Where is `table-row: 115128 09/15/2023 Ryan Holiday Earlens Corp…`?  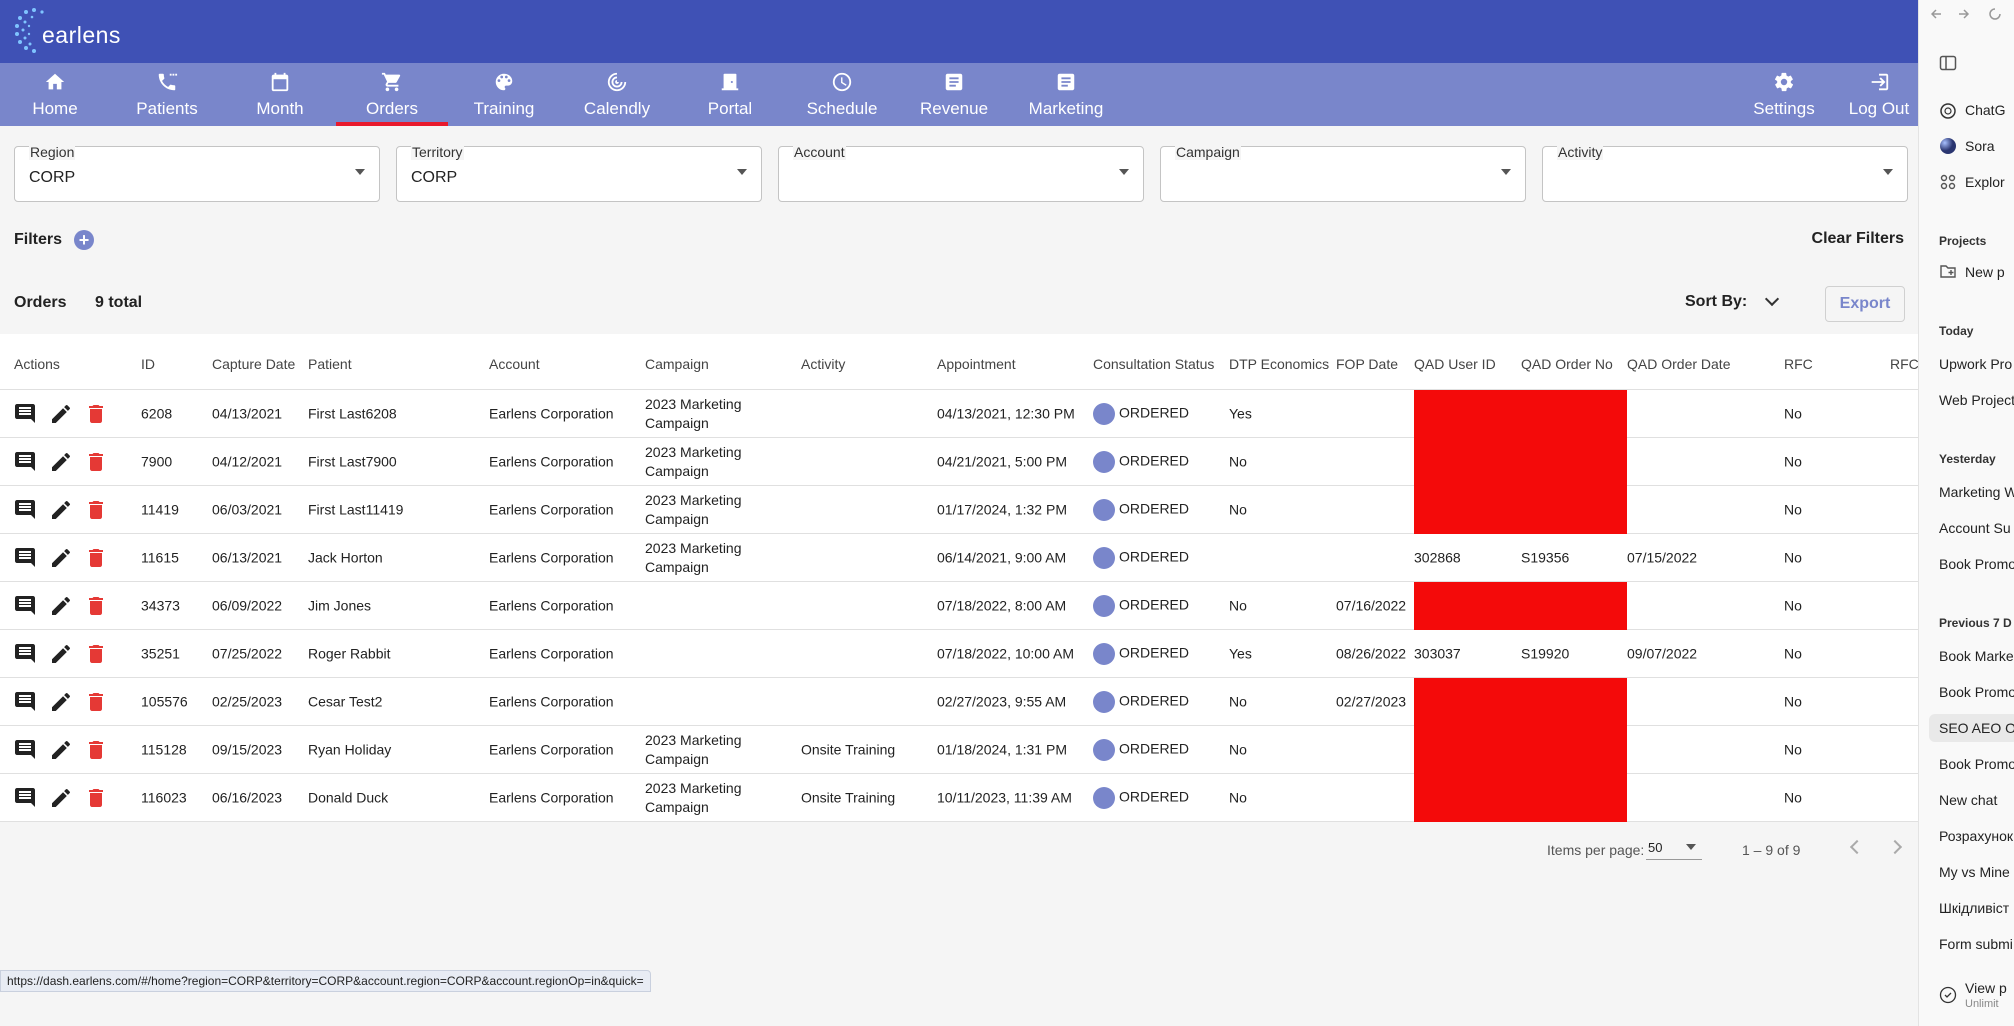 table-row: 115128 09/15/2023 Ryan Holiday Earlens Corp… is located at coordinates (959, 750).